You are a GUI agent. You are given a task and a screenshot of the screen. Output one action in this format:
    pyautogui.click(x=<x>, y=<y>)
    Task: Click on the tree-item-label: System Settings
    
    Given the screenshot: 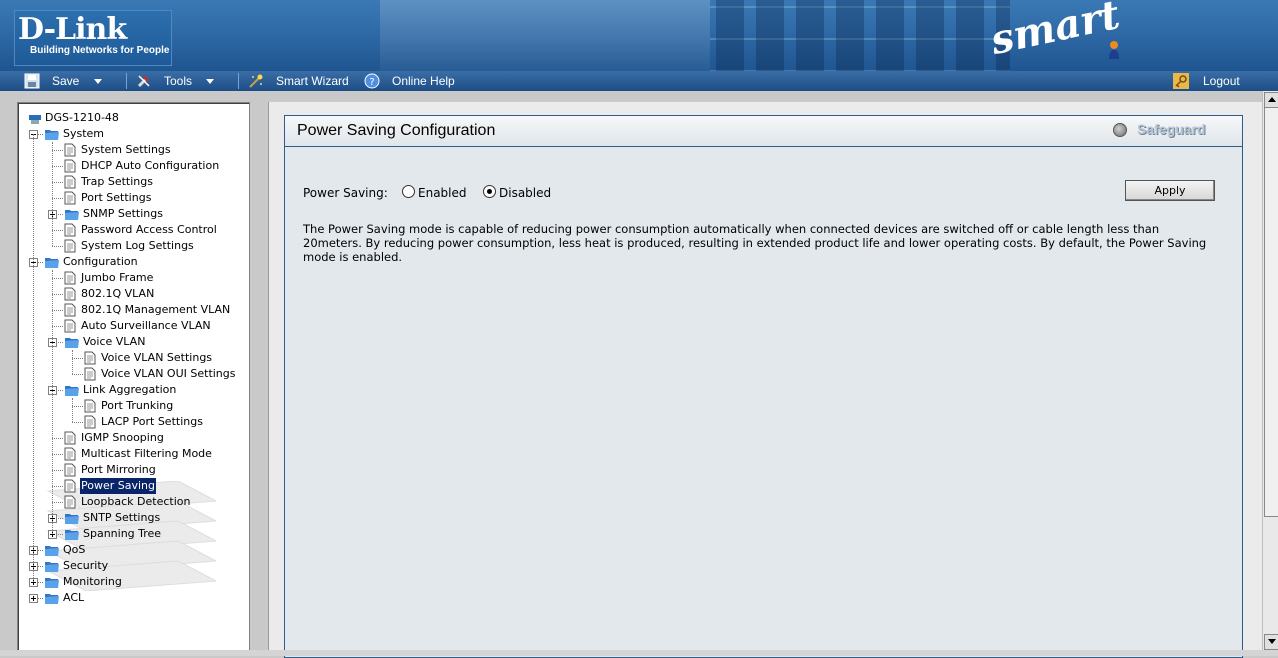 What is the action you would take?
    pyautogui.click(x=126, y=150)
    